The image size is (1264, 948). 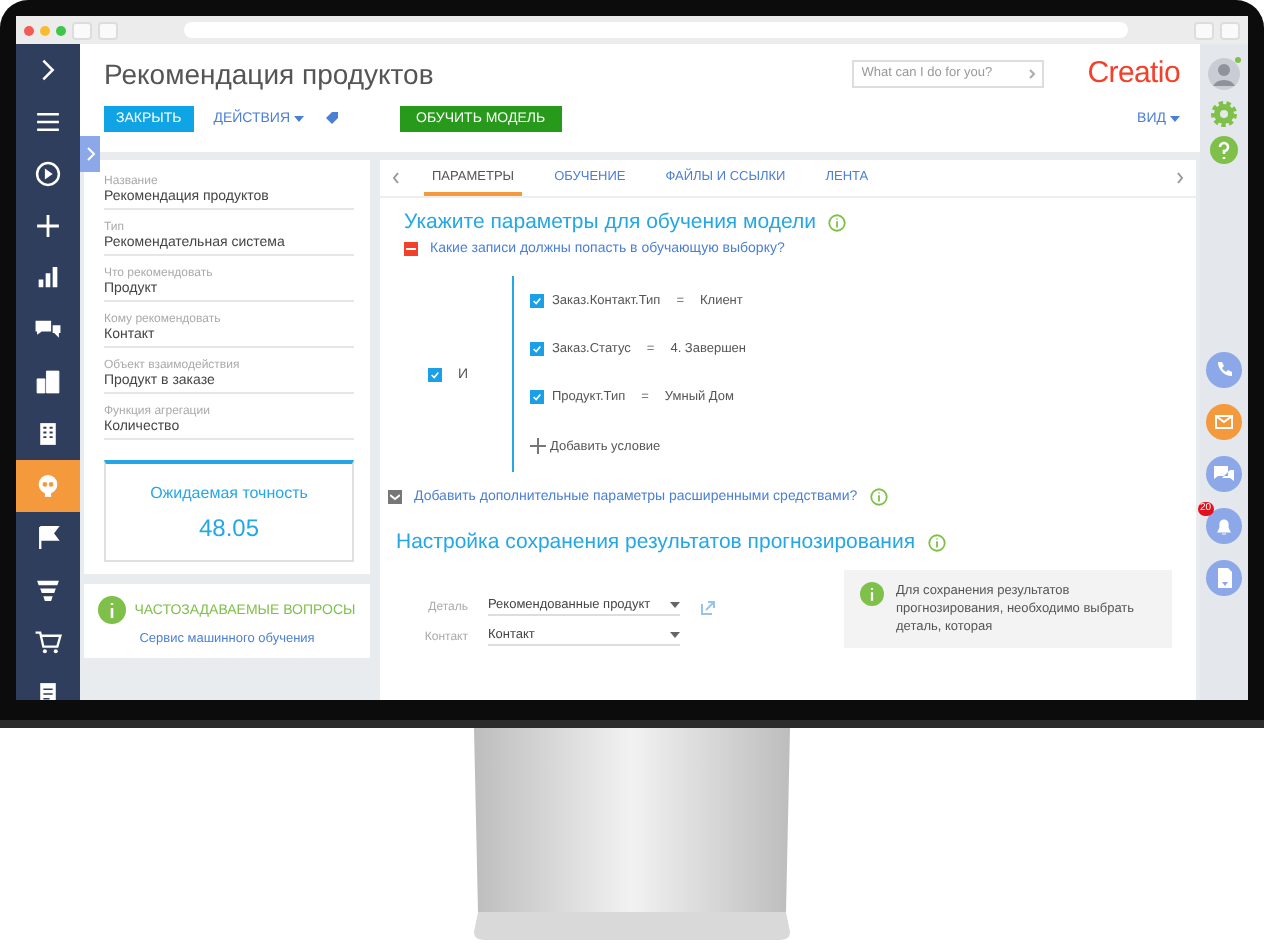 I want to click on logo: Creatio, so click(x=1133, y=73).